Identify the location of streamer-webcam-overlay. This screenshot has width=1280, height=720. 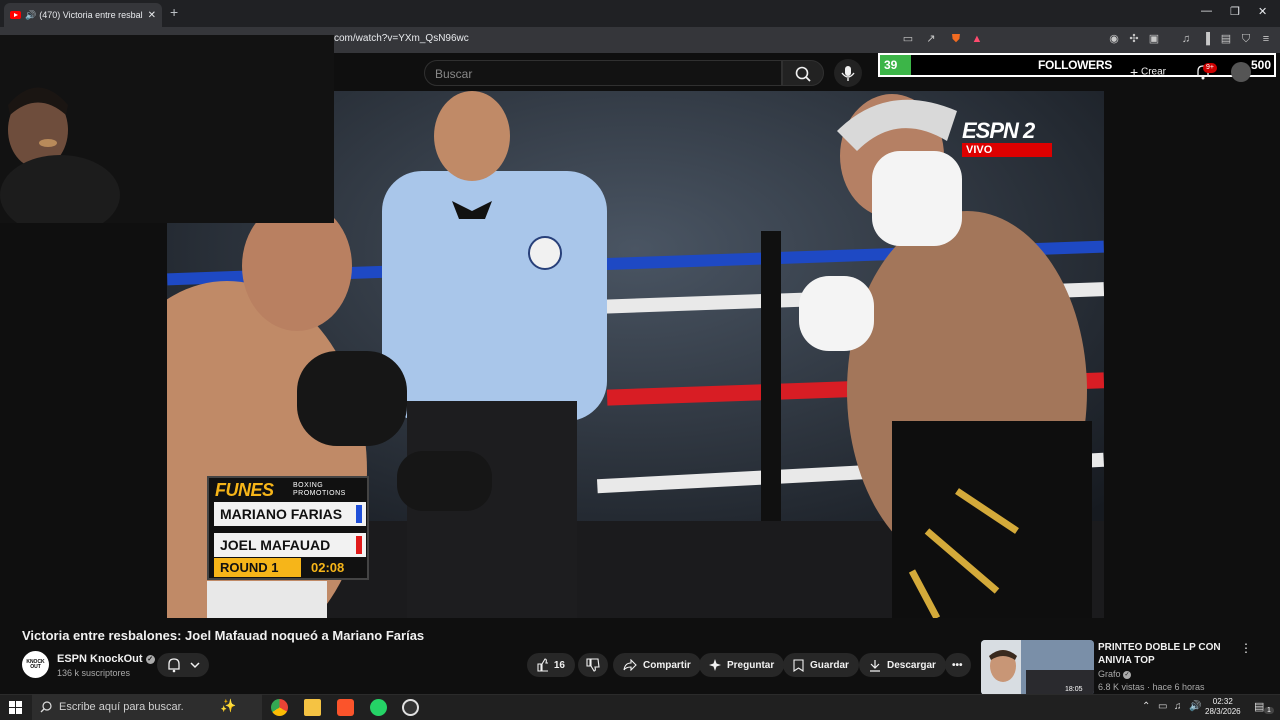
(167, 129).